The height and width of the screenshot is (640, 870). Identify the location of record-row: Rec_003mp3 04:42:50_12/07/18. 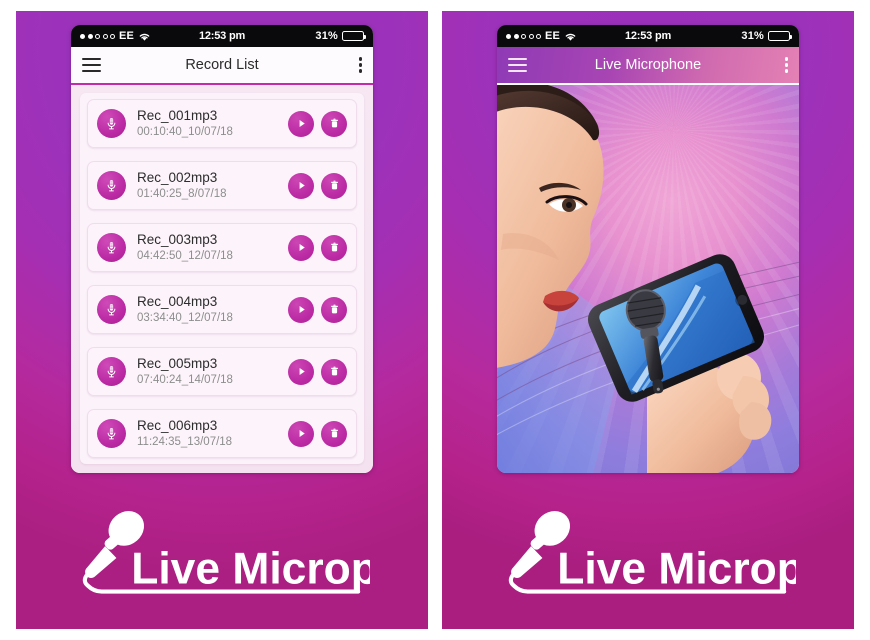
(222, 247).